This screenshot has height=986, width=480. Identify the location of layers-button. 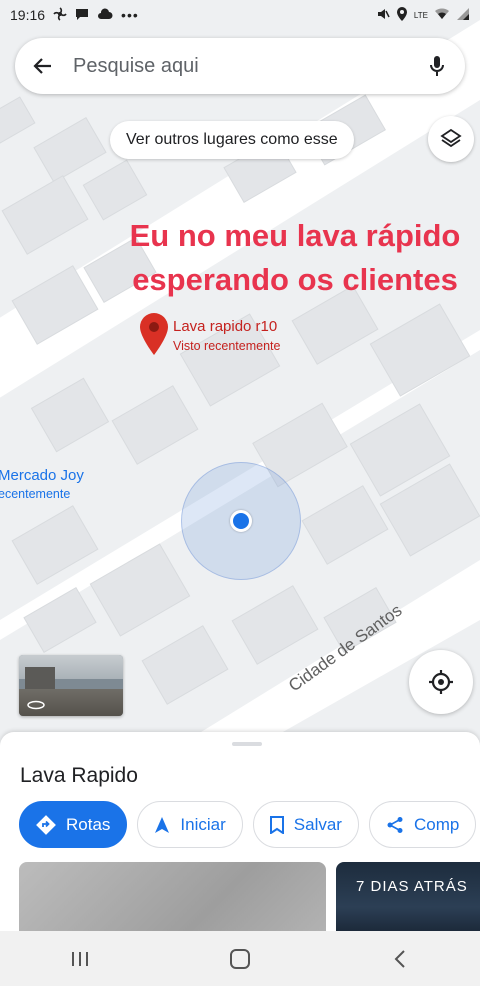
(451, 139).